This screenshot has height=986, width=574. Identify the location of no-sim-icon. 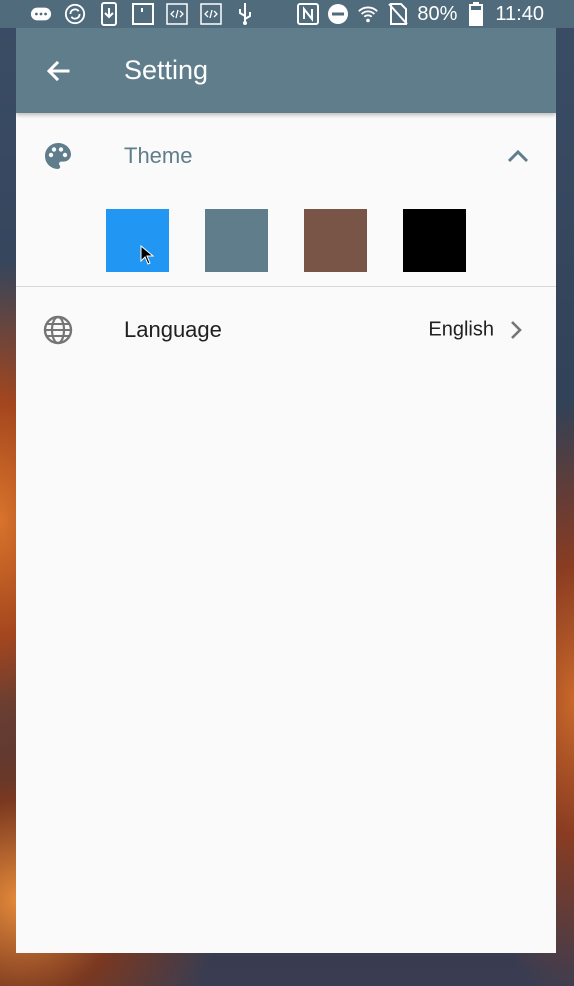
(398, 14).